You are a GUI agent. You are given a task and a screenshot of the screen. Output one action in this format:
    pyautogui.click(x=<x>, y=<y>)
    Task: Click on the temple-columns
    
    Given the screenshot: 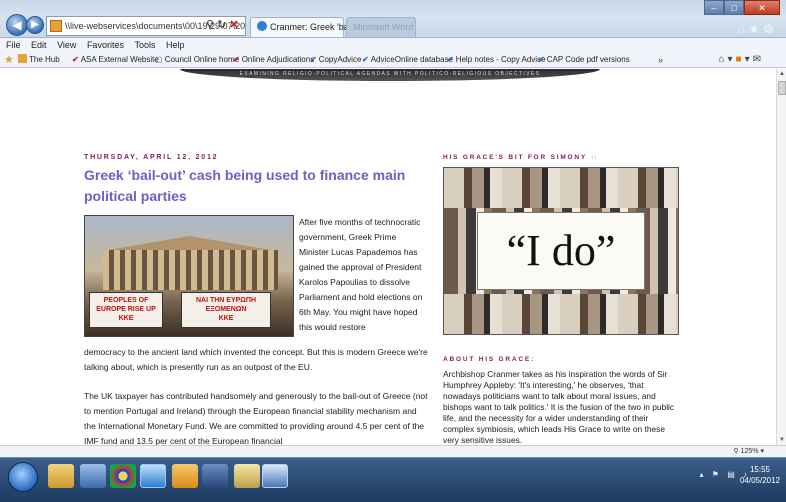 What is the action you would take?
    pyautogui.click(x=190, y=270)
    